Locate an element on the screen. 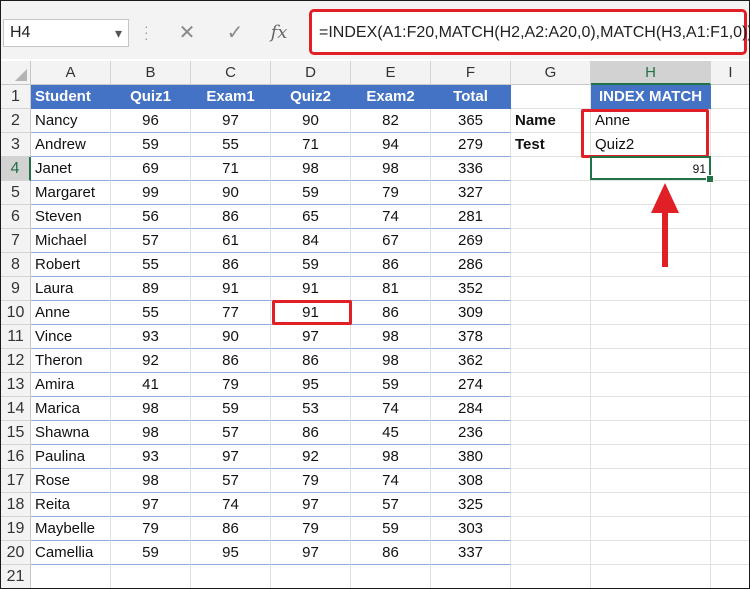  column-header-b: B is located at coordinates (151, 73).